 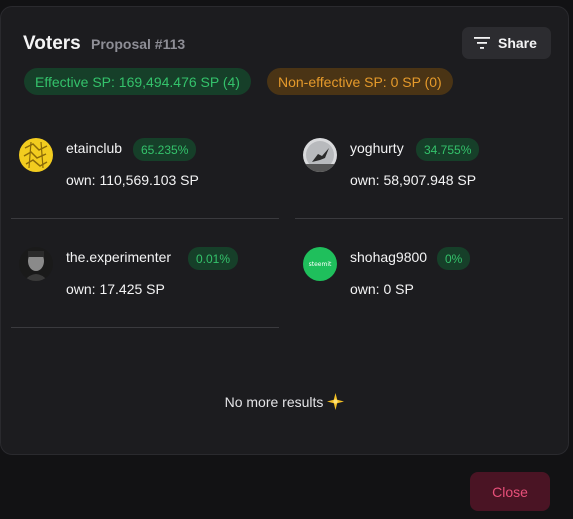 I want to click on share-label: Share, so click(x=517, y=43).